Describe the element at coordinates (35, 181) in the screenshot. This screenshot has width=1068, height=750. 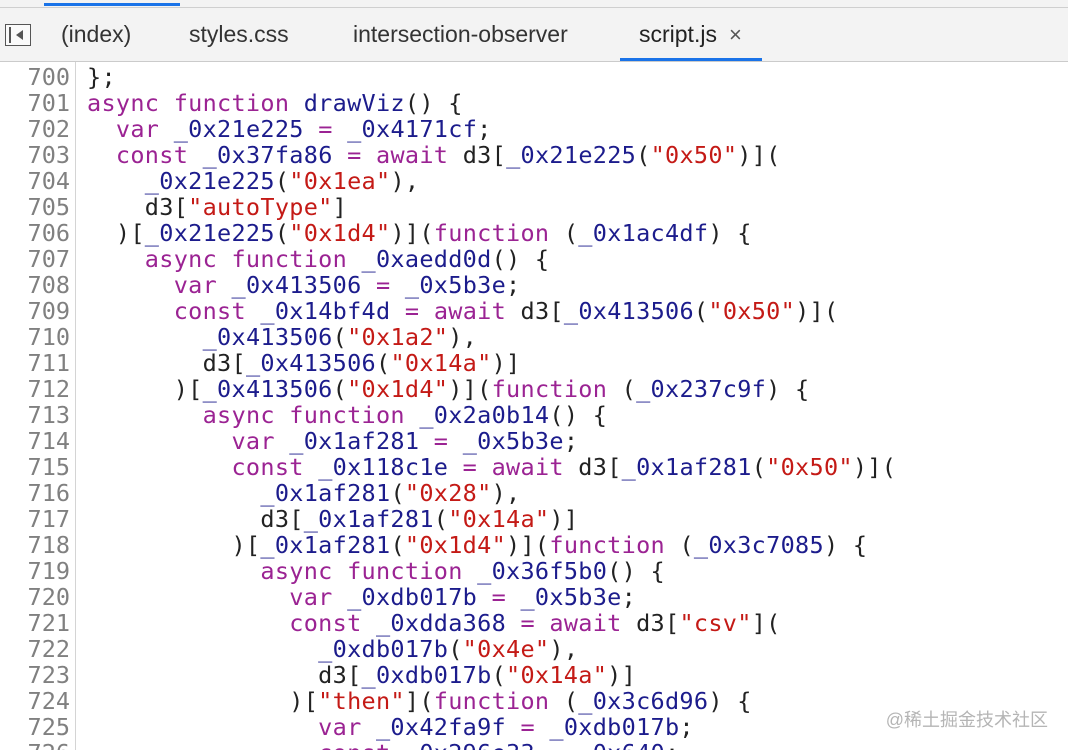
I see `line-number: 704` at that location.